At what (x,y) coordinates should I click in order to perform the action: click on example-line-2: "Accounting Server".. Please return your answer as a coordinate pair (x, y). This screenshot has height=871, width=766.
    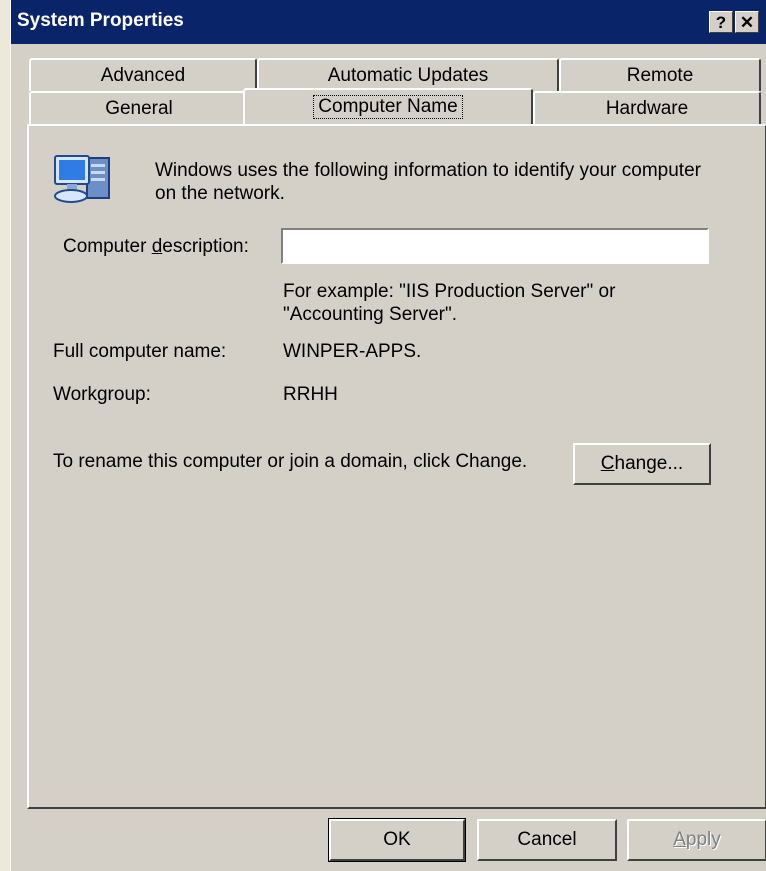
    Looking at the image, I should click on (370, 314).